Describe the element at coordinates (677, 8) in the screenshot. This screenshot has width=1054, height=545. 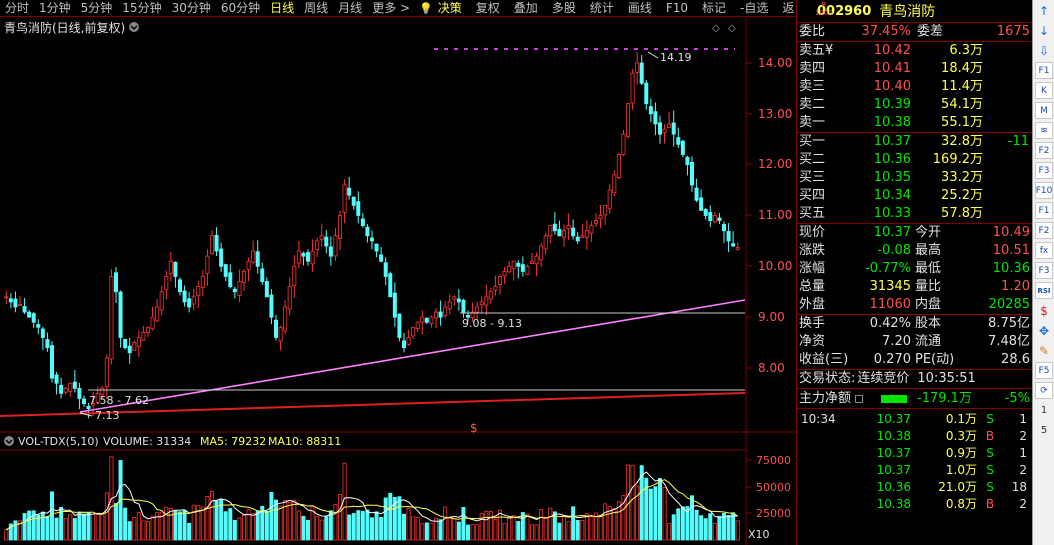
I see `f10-button: F10` at that location.